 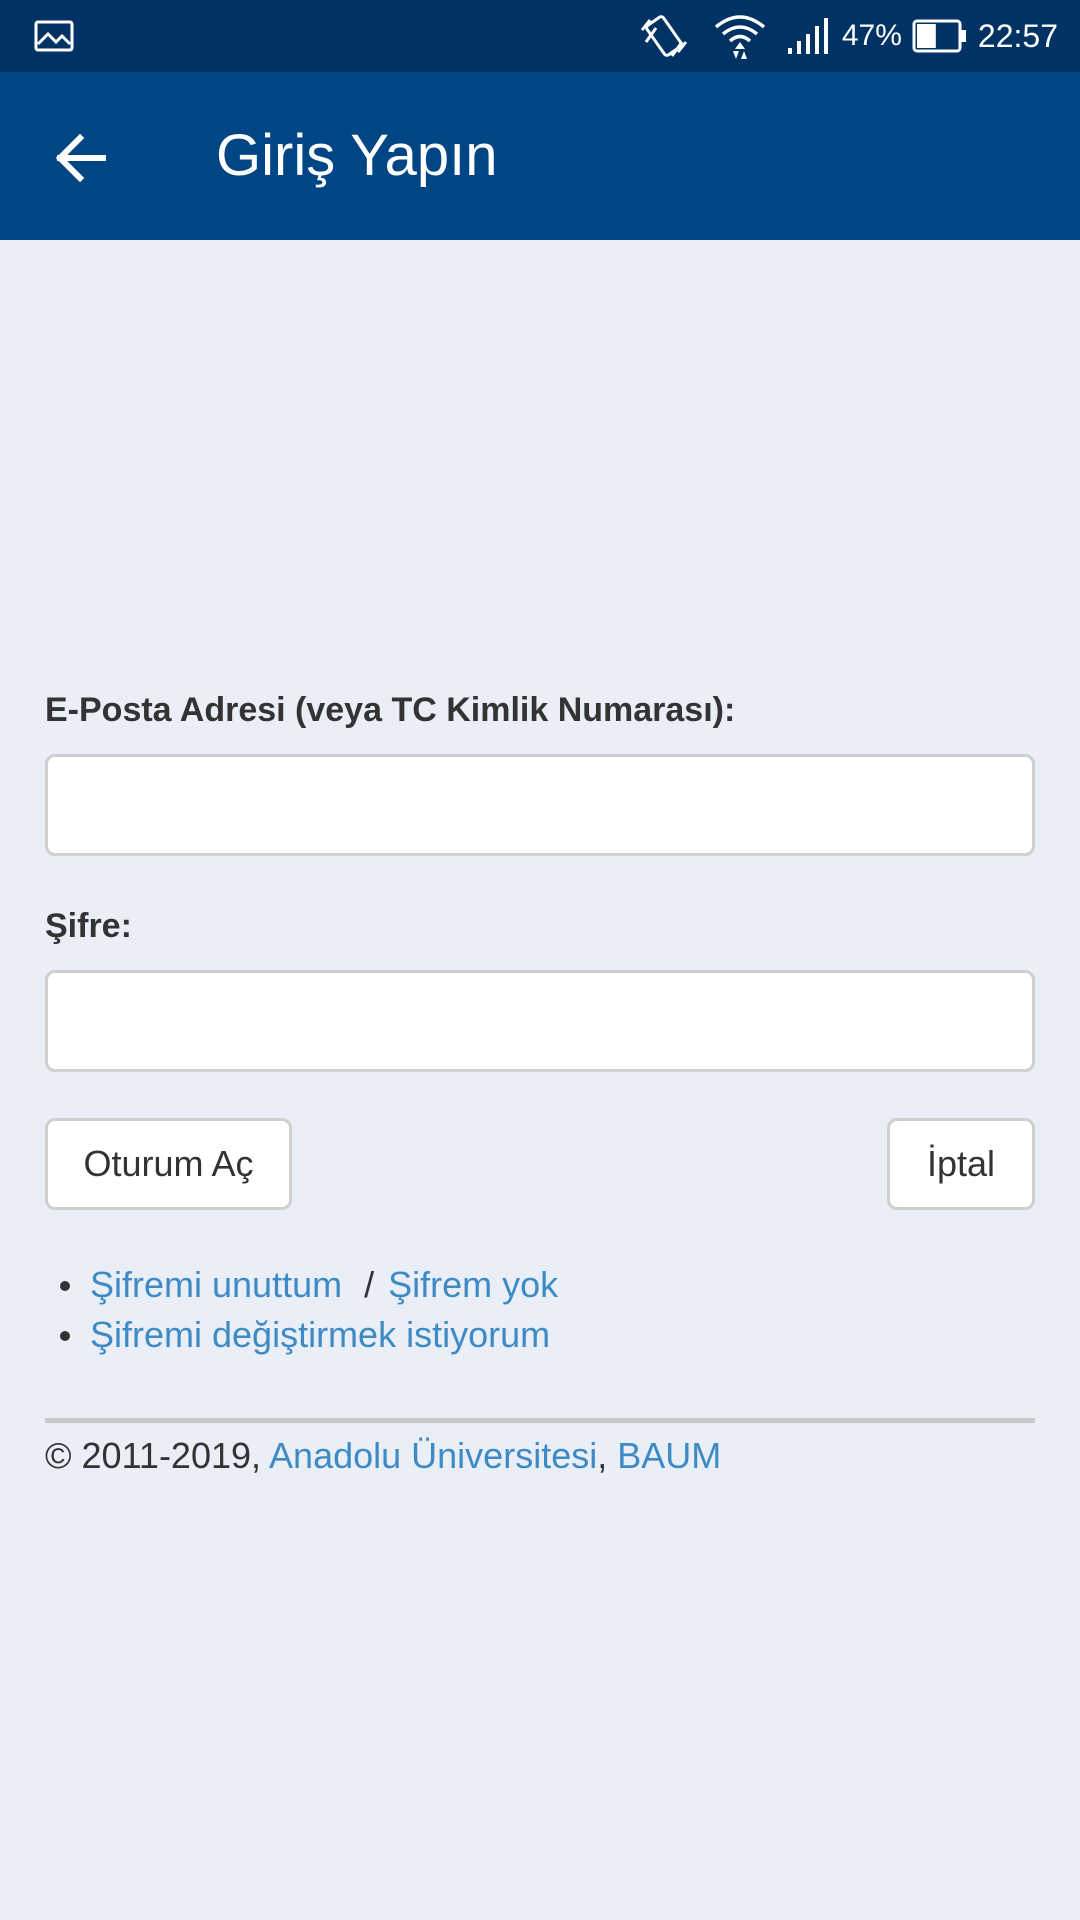 I want to click on password-label: Şifre:, so click(x=88, y=926).